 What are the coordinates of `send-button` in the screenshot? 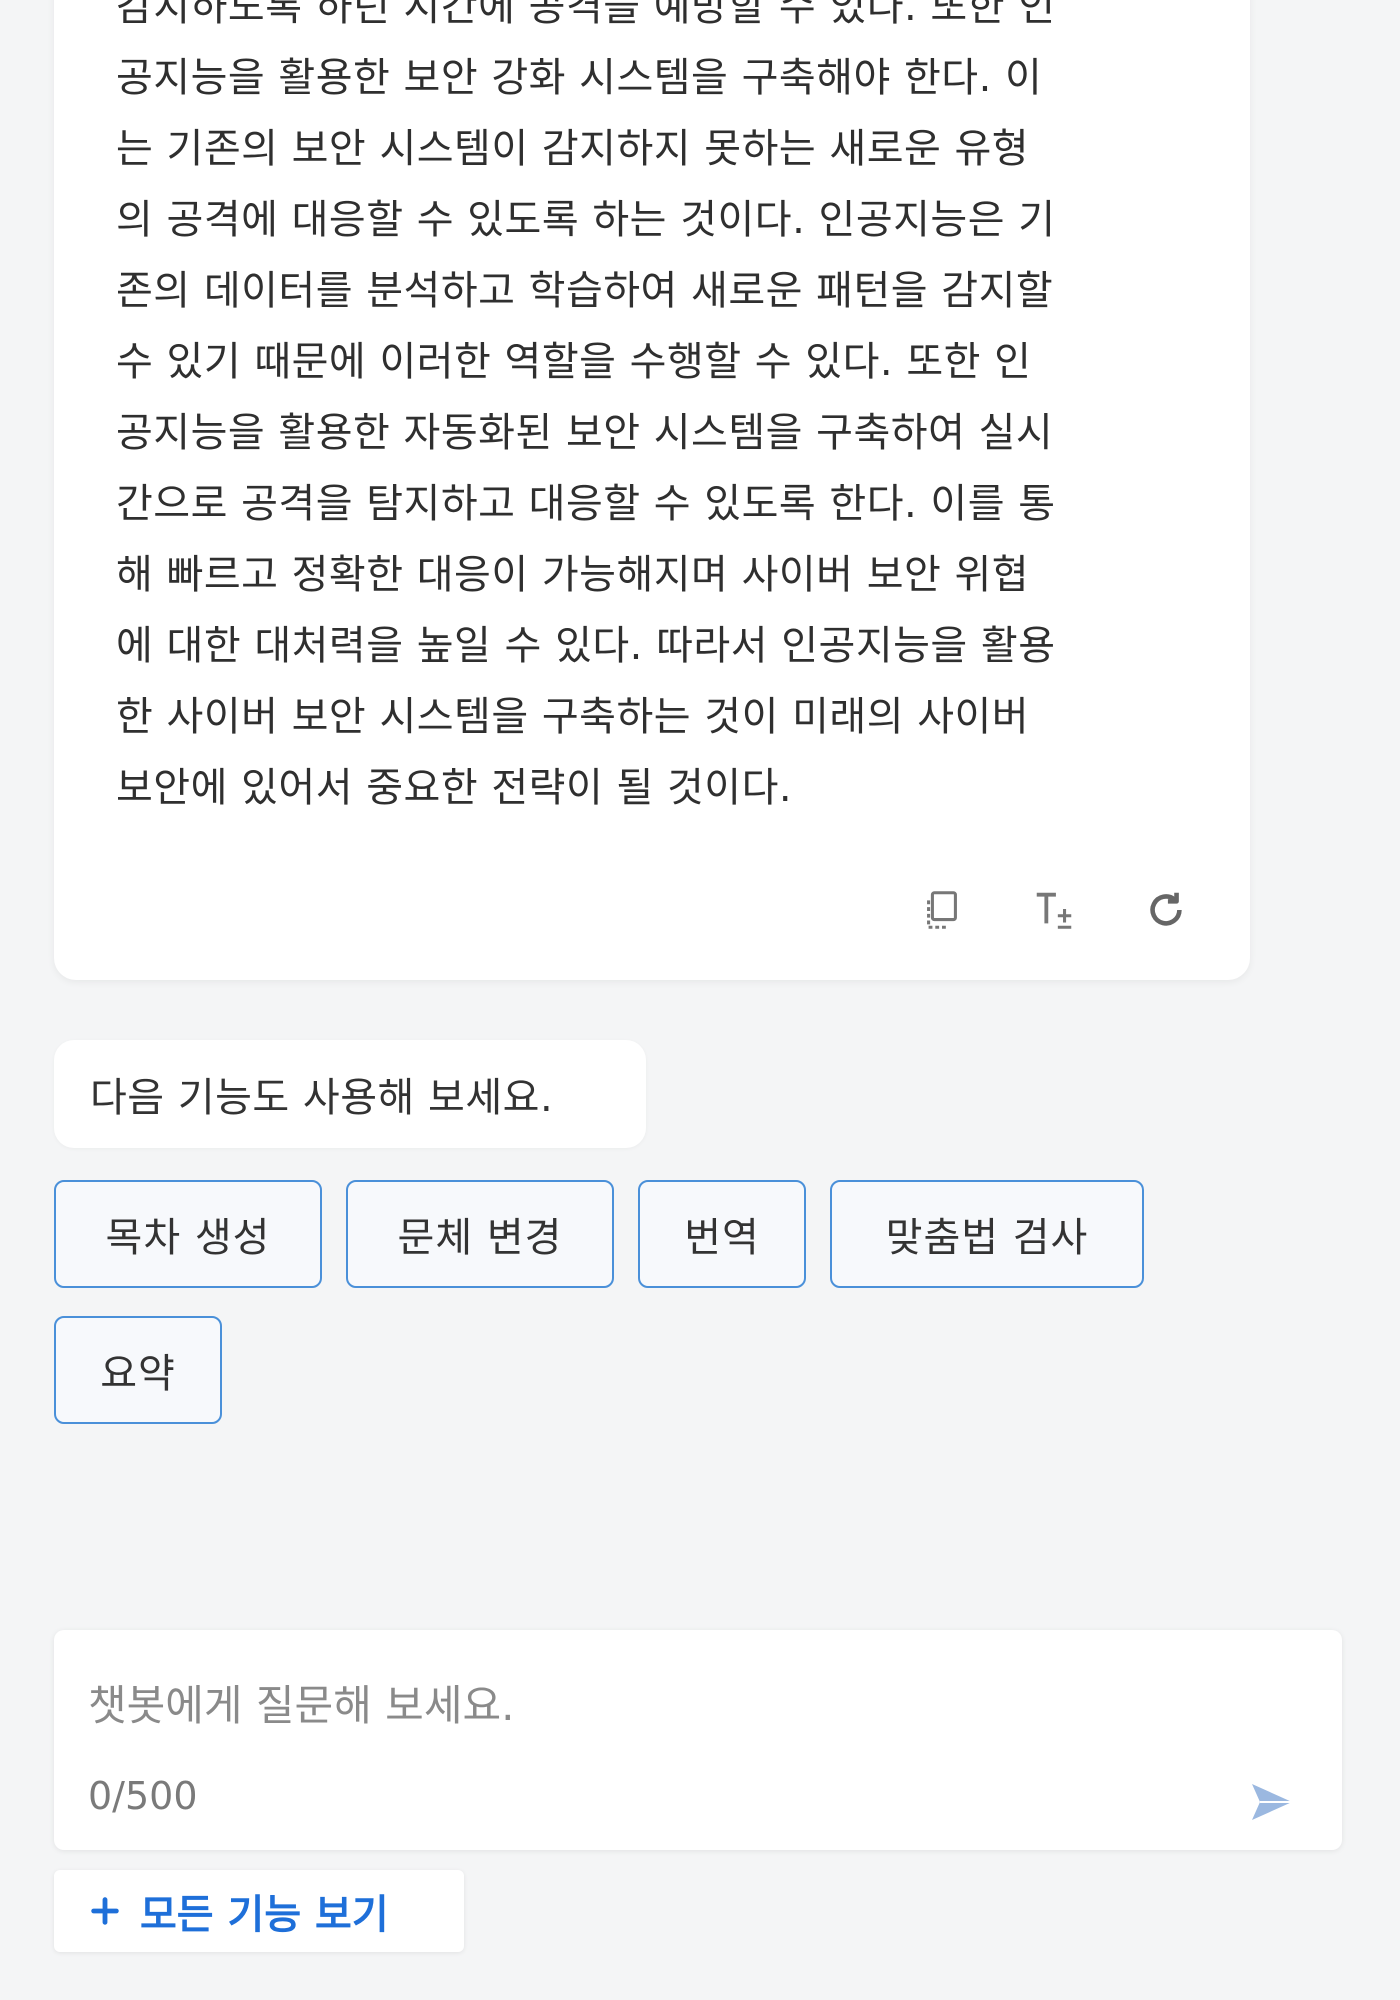 It's located at (1272, 1802).